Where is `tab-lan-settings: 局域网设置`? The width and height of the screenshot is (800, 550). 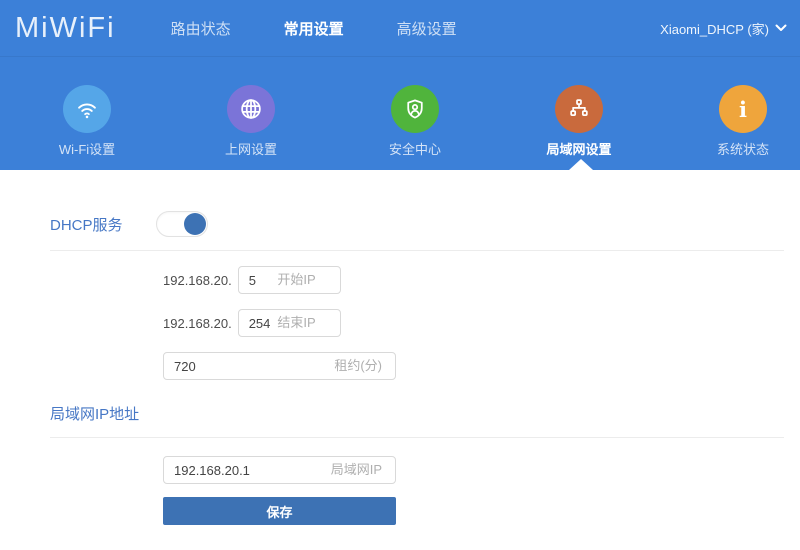 tab-lan-settings: 局域网设置 is located at coordinates (579, 107).